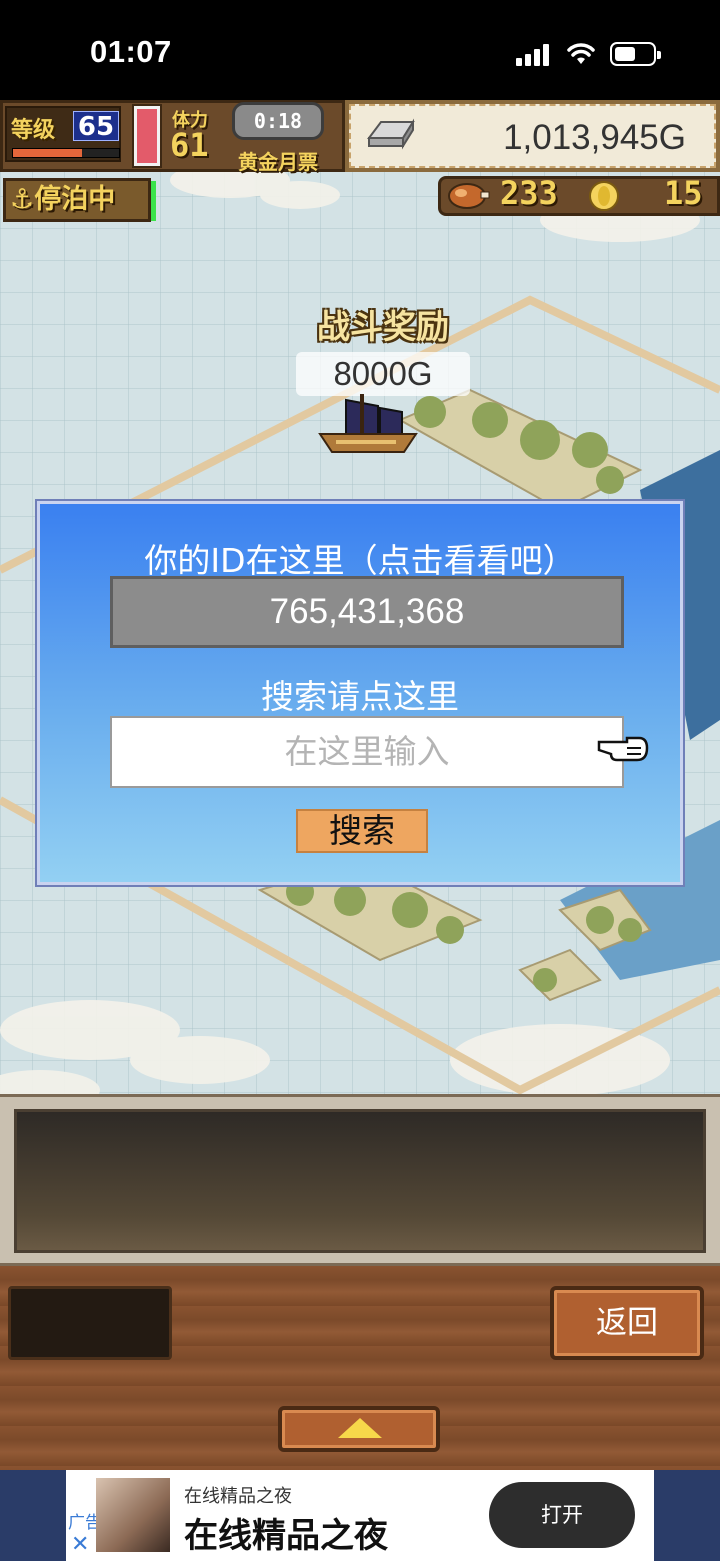  I want to click on level-label: 等级, so click(33, 130).